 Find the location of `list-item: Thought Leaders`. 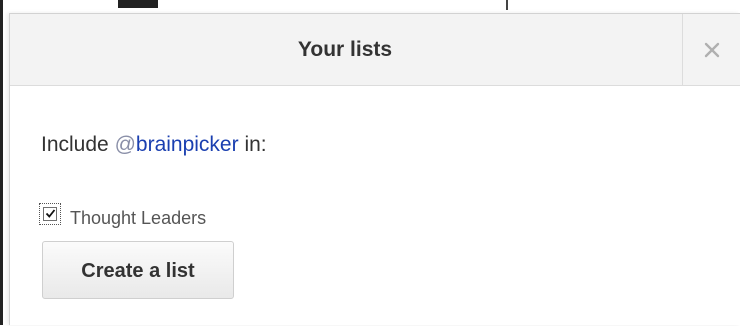

list-item: Thought Leaders is located at coordinates (122, 215).